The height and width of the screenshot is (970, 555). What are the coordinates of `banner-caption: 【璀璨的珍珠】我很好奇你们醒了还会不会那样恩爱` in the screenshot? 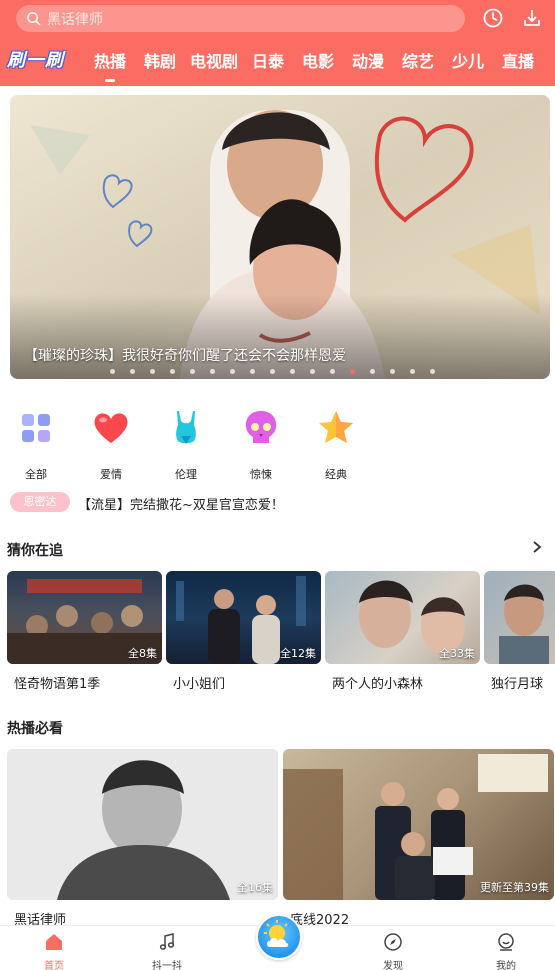 It's located at (185, 356).